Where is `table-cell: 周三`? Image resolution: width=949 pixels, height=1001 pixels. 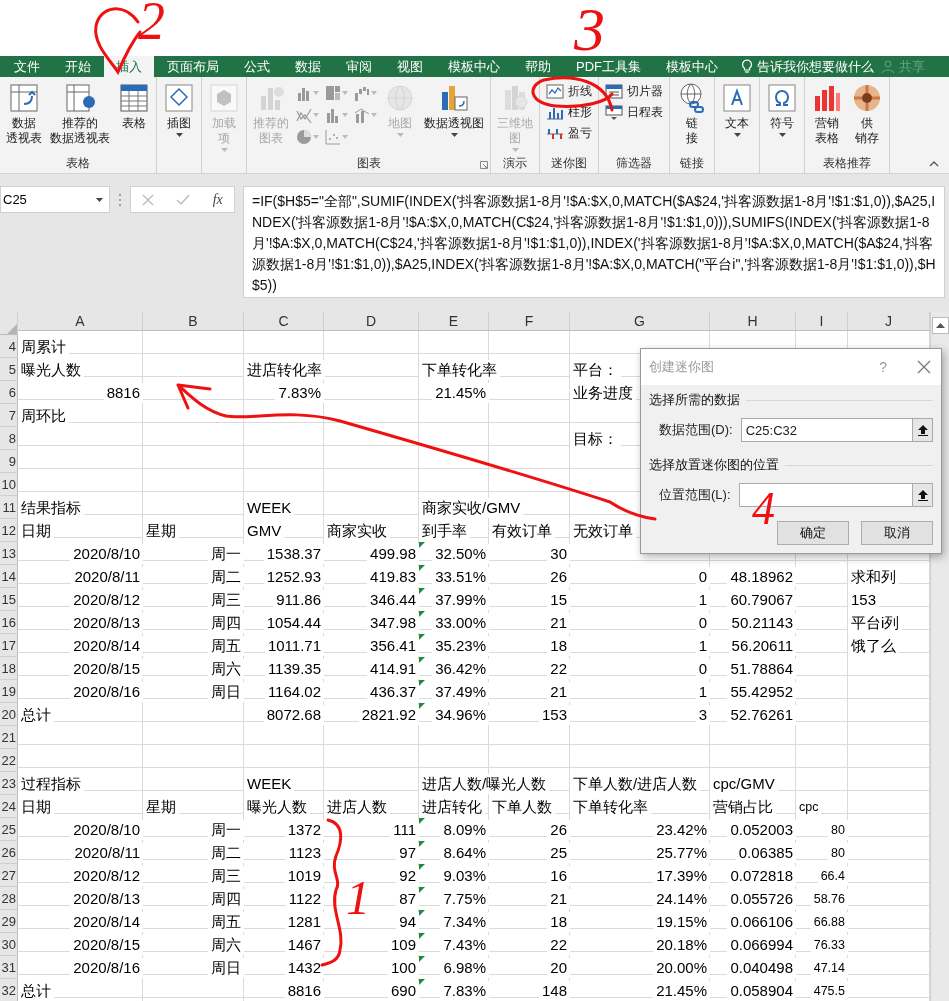 table-cell: 周三 is located at coordinates (226, 599).